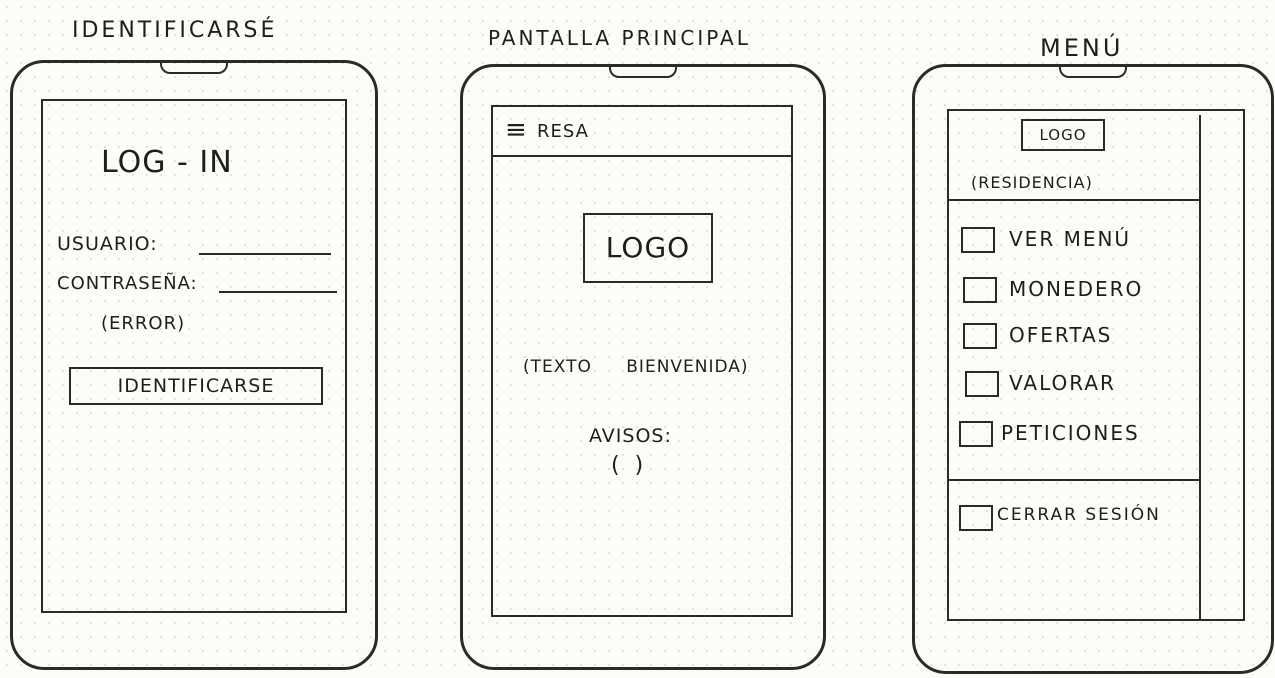  Describe the element at coordinates (1075, 480) in the screenshot. I see `drawer-footer-divider` at that location.